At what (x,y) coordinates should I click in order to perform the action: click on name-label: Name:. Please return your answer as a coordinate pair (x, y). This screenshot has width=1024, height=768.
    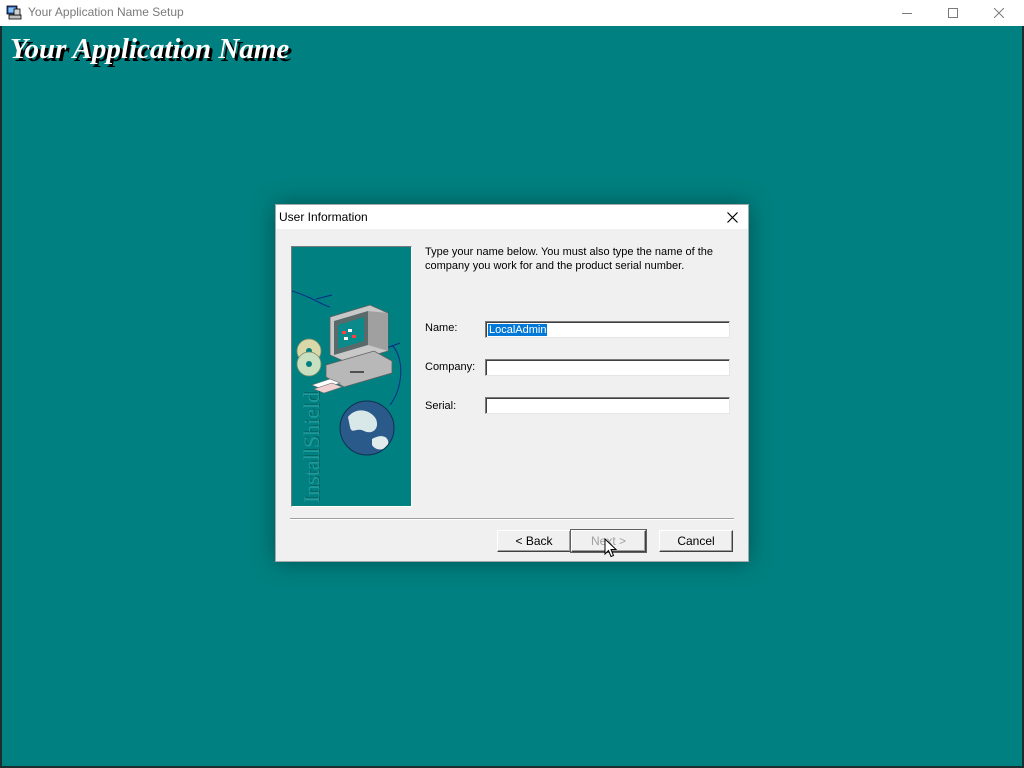
    Looking at the image, I should click on (441, 328).